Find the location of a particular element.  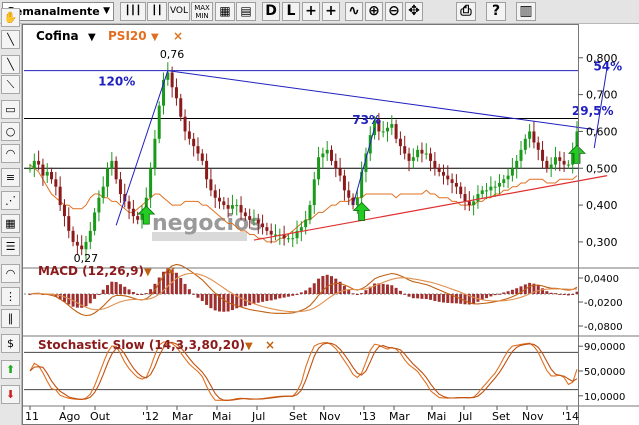

print-button: ⎙ is located at coordinates (466, 11).